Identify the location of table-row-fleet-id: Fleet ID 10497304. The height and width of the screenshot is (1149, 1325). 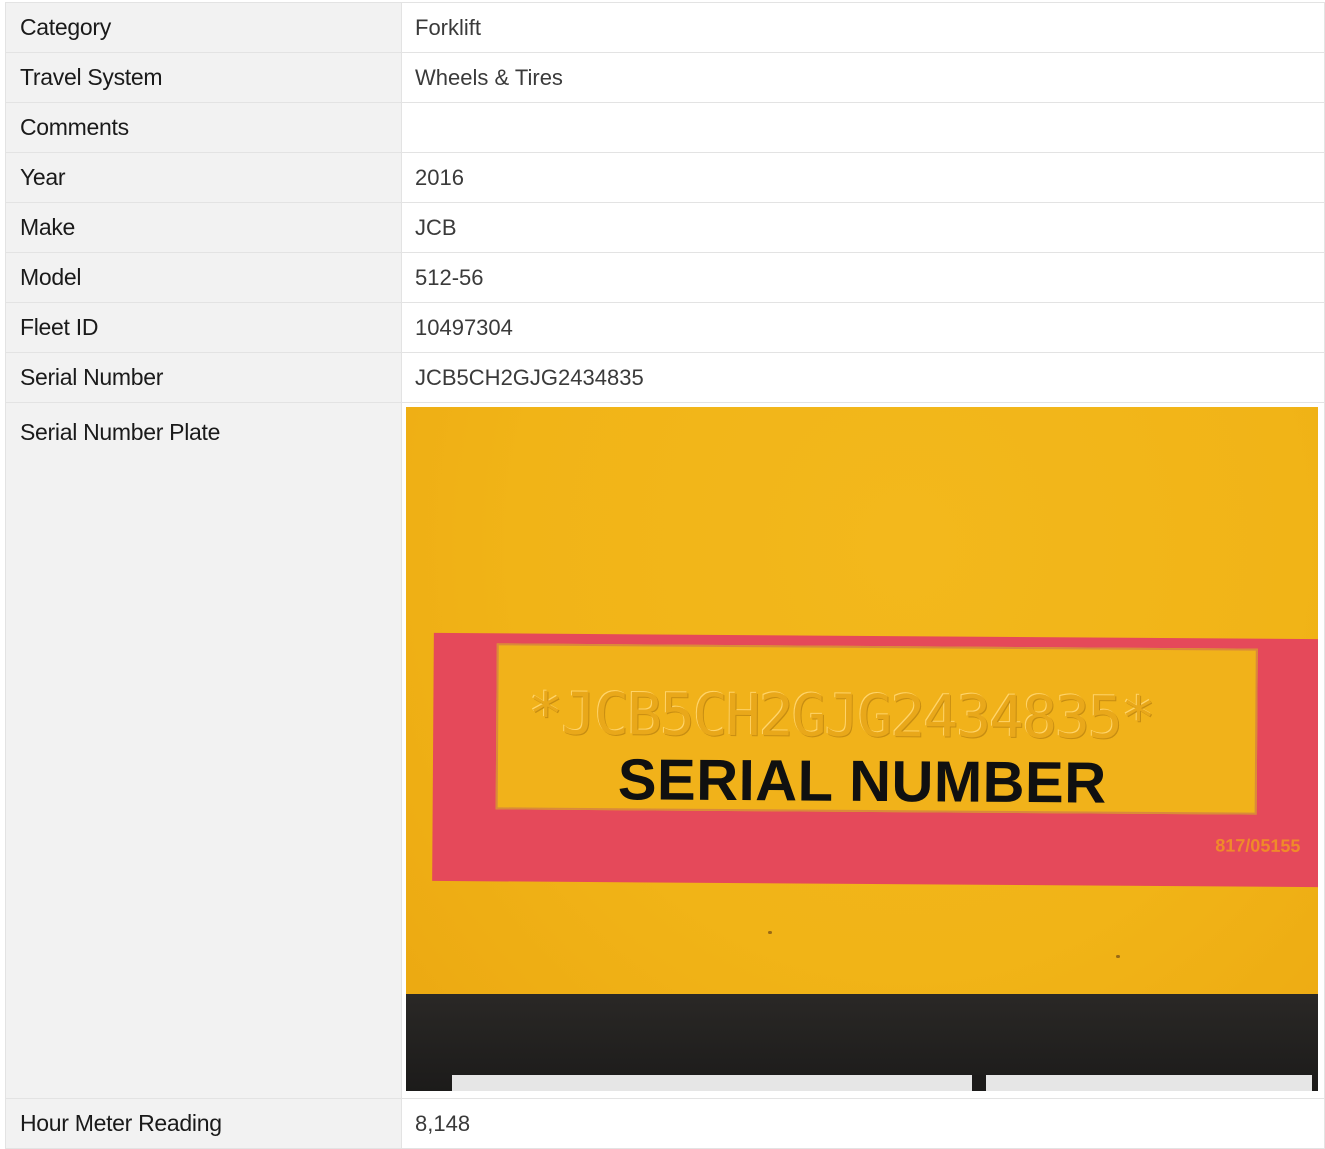
(665, 327).